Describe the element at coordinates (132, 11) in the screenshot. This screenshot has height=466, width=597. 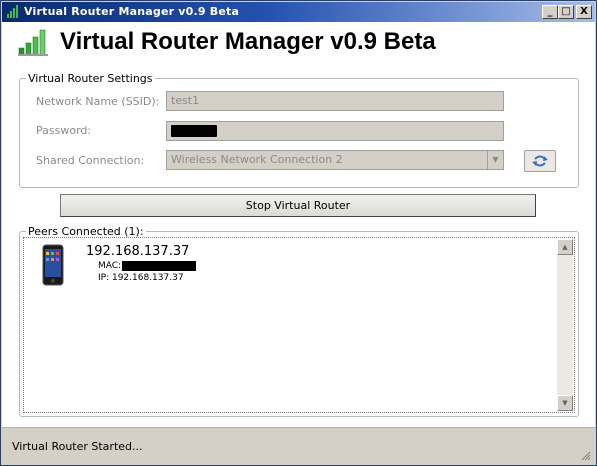
I see `window-title: Virtual Router Manager v0.9 Beta` at that location.